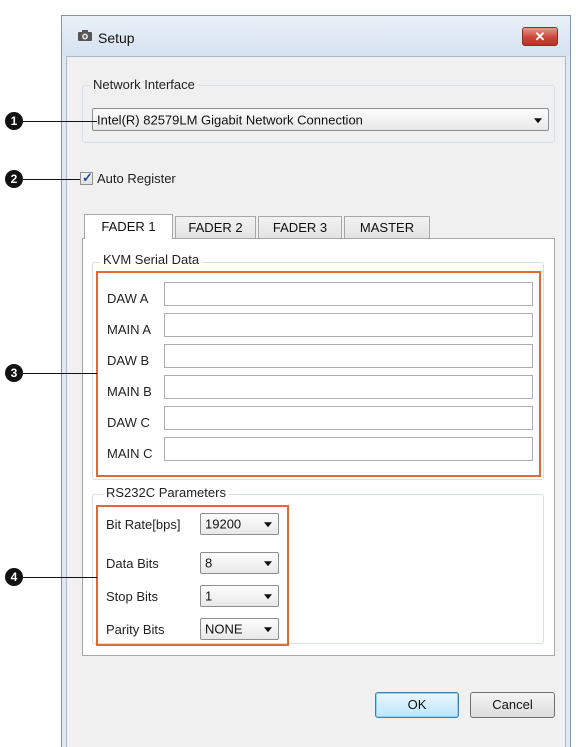 This screenshot has width=576, height=747. I want to click on data-bits-label: Data Bits, so click(132, 563).